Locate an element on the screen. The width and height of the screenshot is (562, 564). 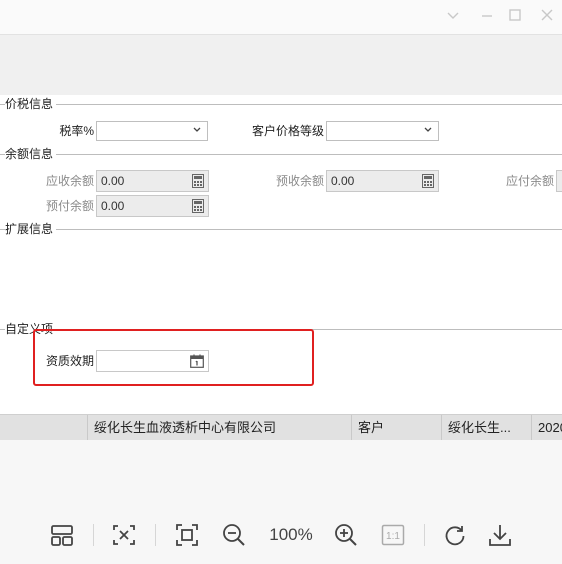
full-screen-icon is located at coordinates (187, 535).